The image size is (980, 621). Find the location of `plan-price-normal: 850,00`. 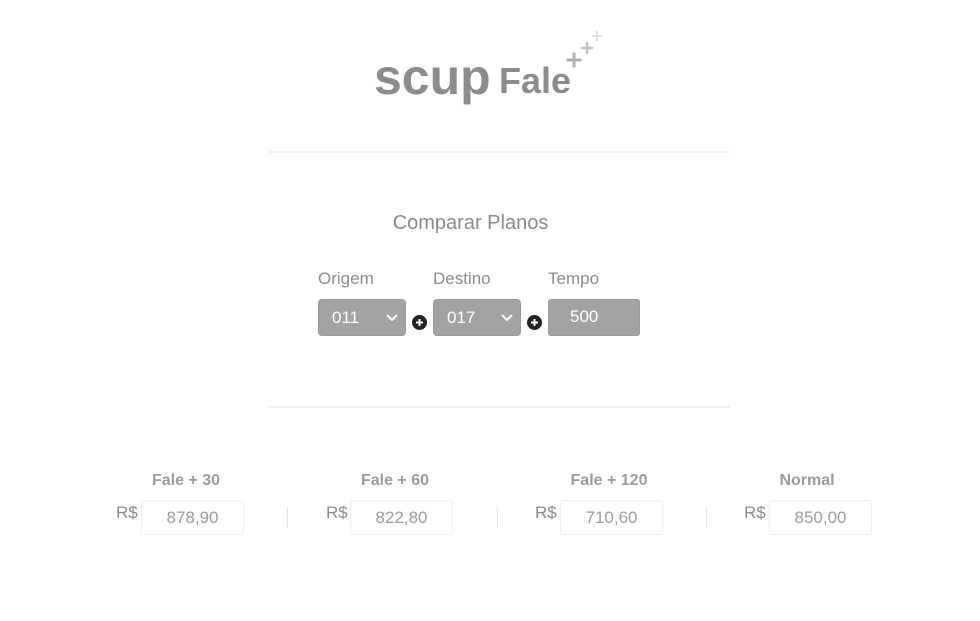

plan-price-normal: 850,00 is located at coordinates (820, 517).